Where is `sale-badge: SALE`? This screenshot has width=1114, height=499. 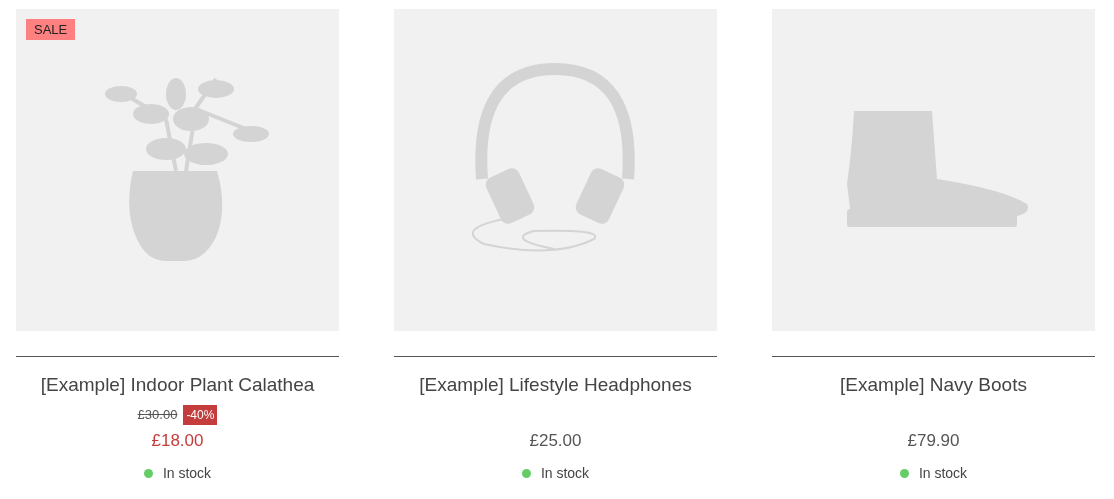 sale-badge: SALE is located at coordinates (51, 29).